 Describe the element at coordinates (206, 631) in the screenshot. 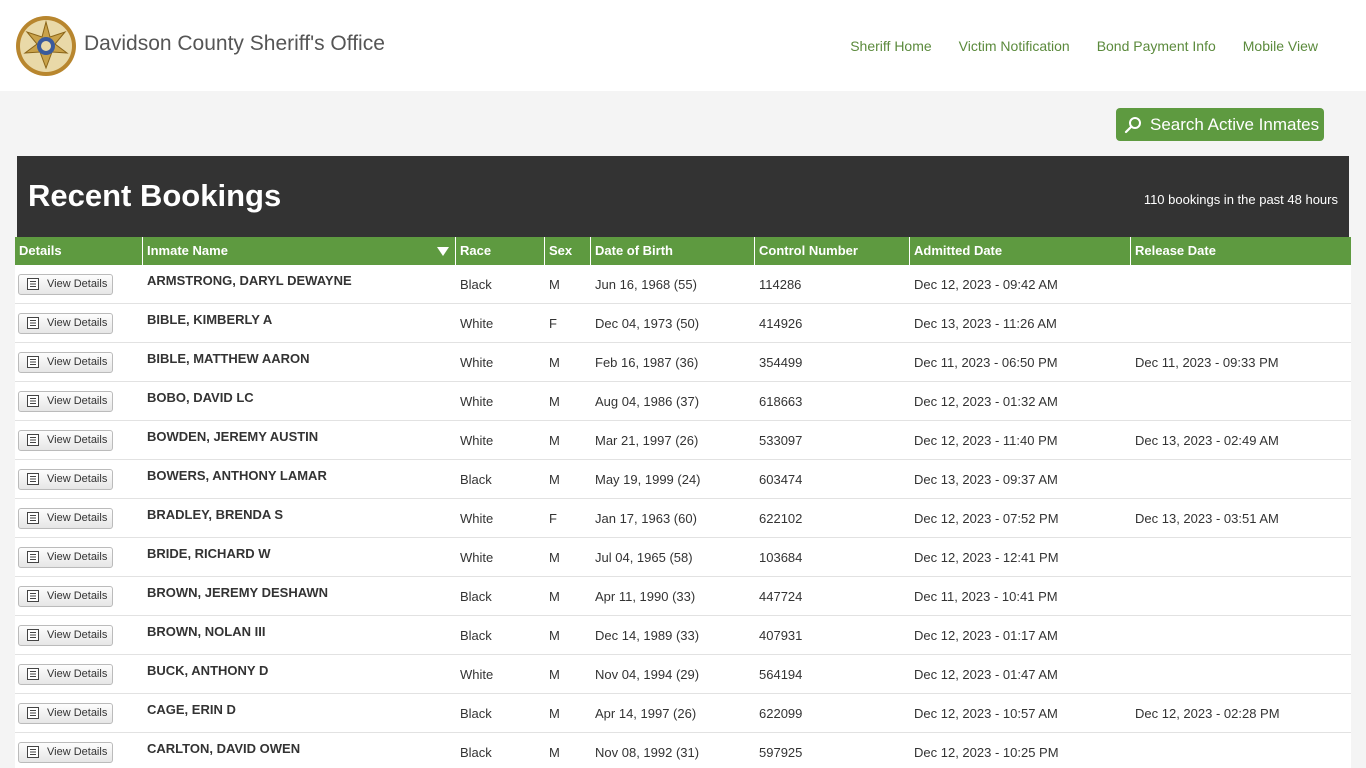

I see `inmate-name-cell: BROWN, NOLAN III` at that location.